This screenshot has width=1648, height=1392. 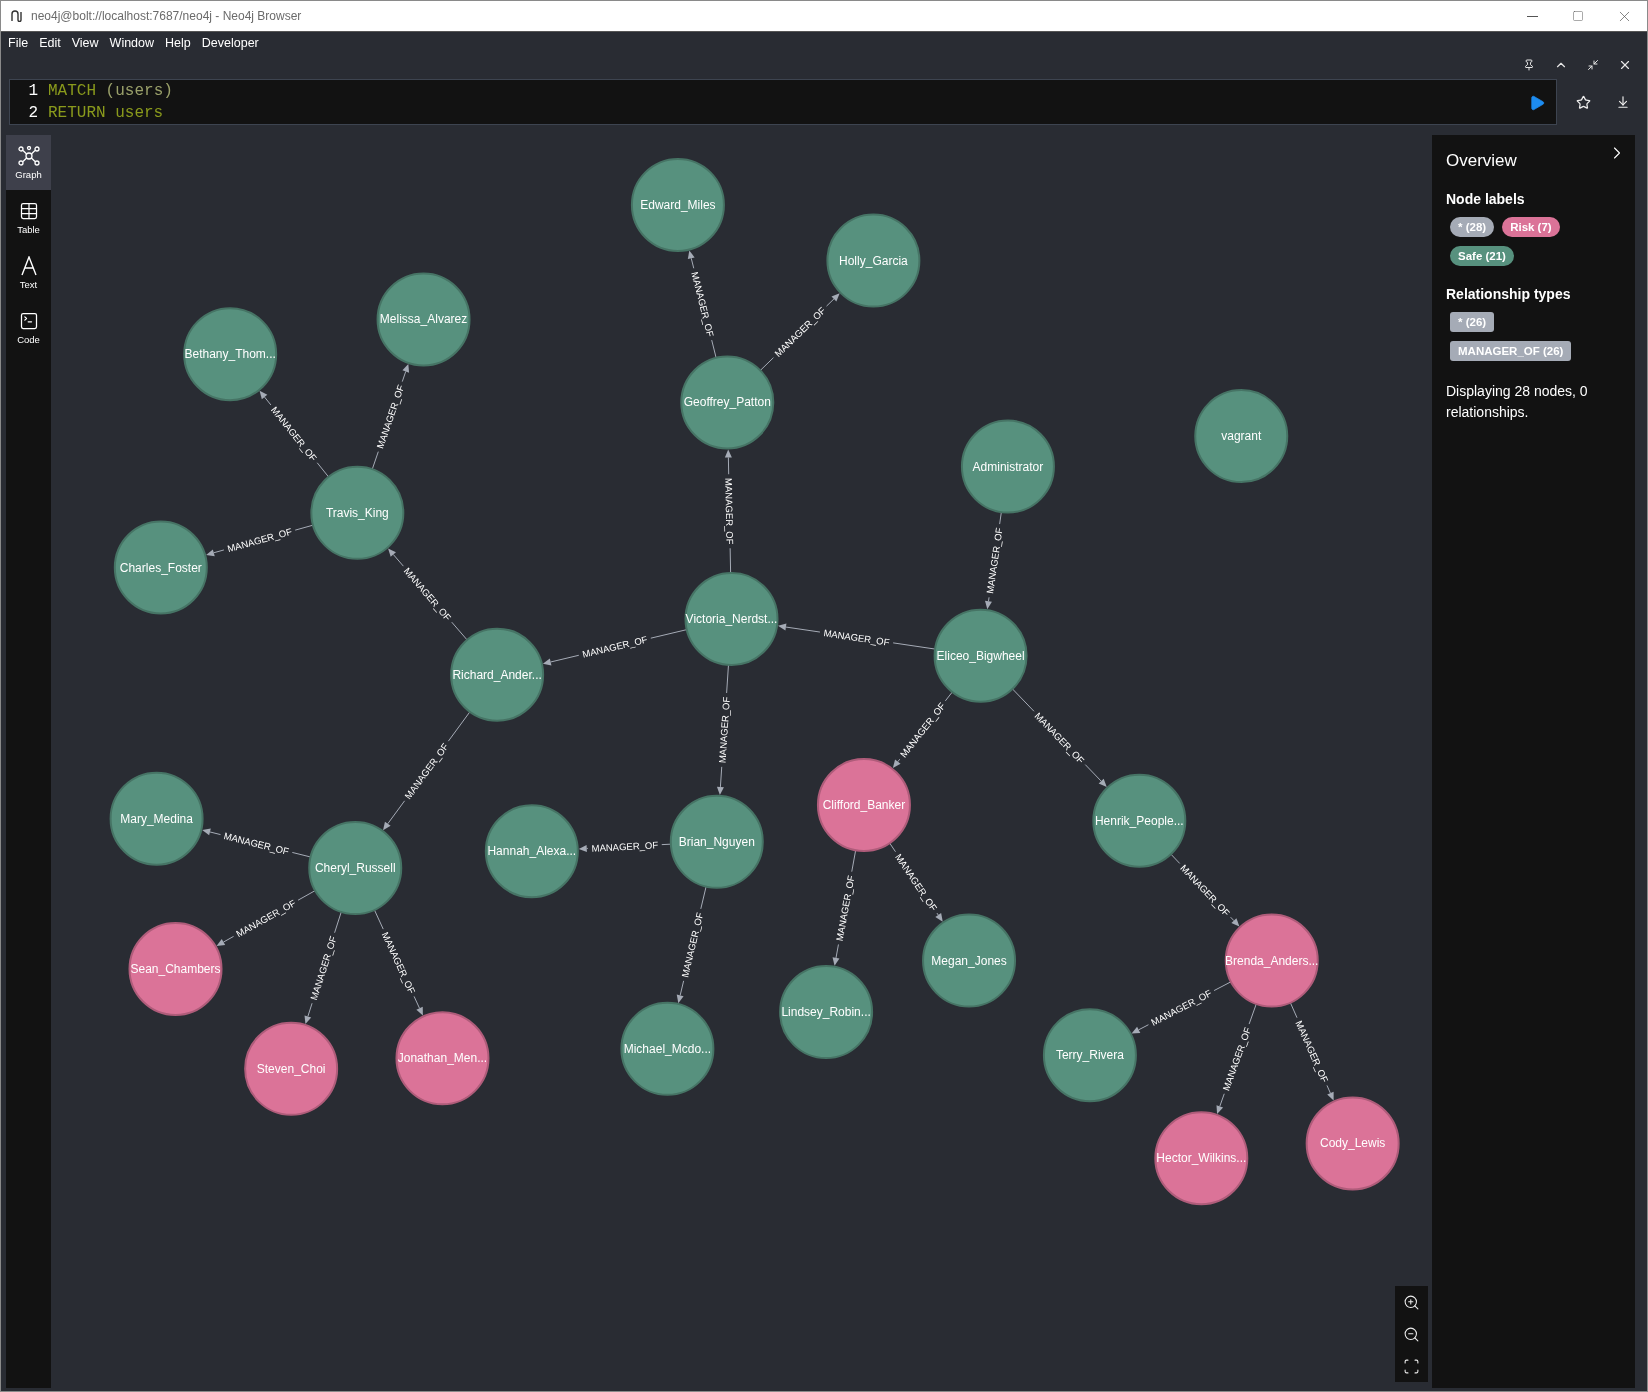 I want to click on text-icon, so click(x=28, y=265).